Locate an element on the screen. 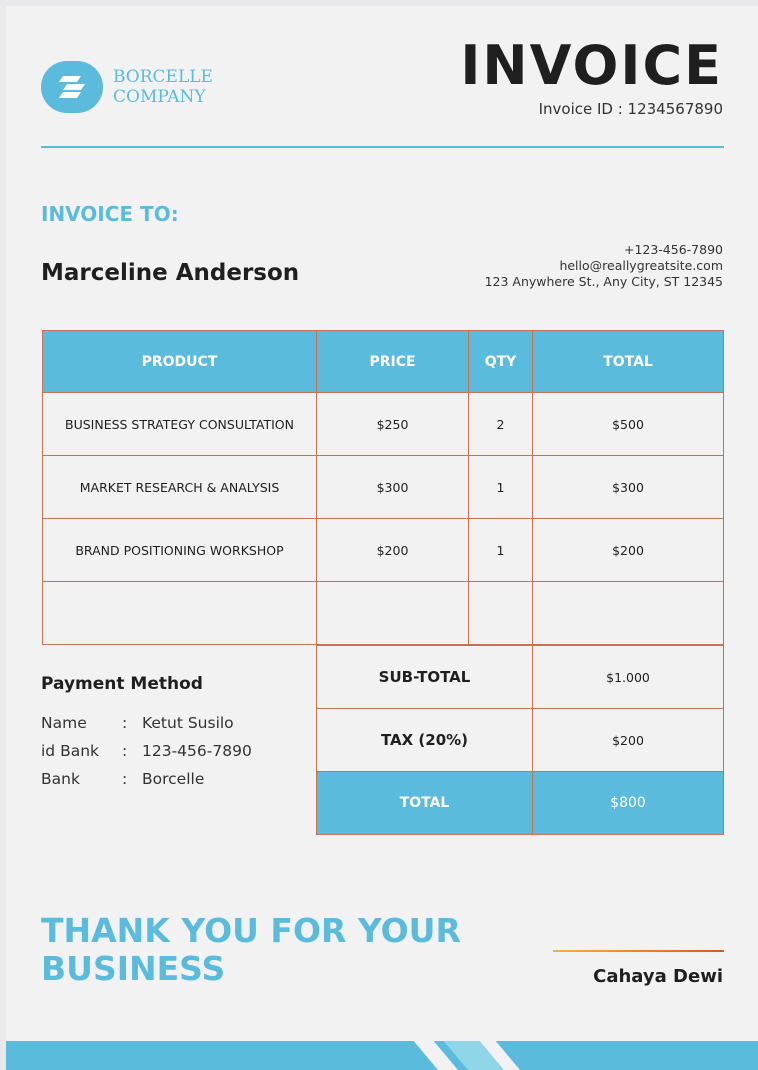 The image size is (758, 1070). total-value: $800 is located at coordinates (628, 803).